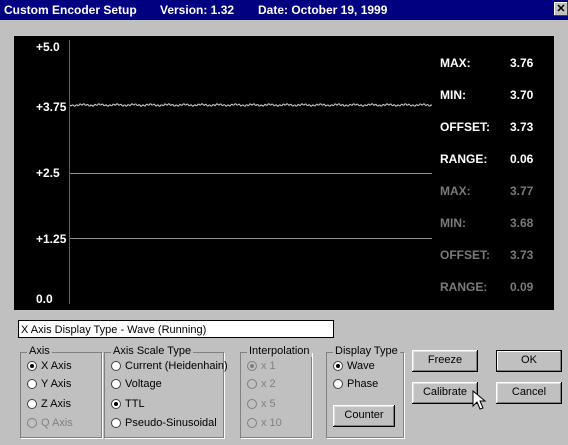 The height and width of the screenshot is (445, 568). Describe the element at coordinates (465, 255) in the screenshot. I see `prev-offset-label: OFFSET:` at that location.